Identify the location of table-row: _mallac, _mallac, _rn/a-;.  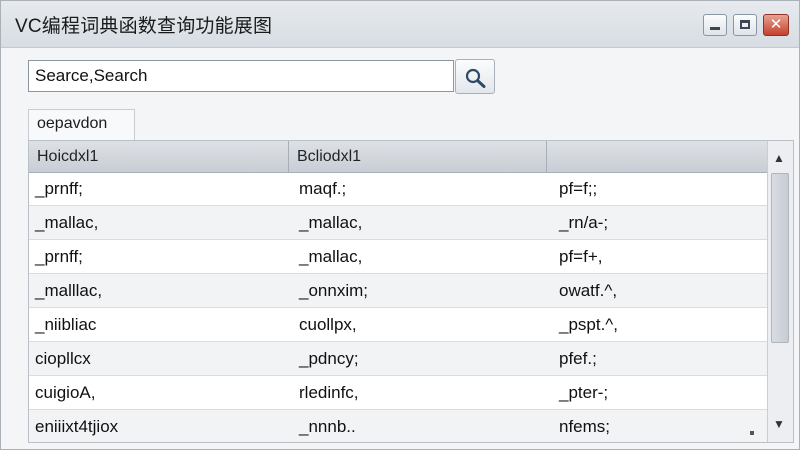
(398, 223).